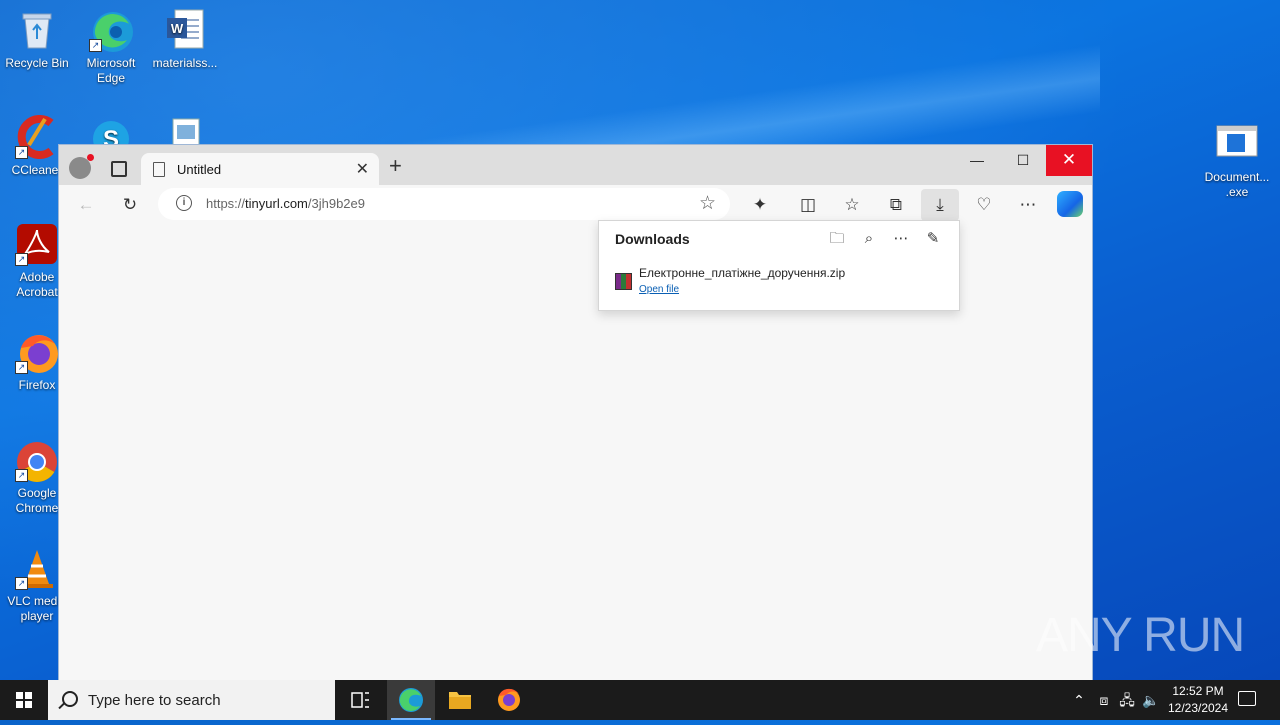  Describe the element at coordinates (81, 166) in the screenshot. I see `profile-avatar-icon` at that location.